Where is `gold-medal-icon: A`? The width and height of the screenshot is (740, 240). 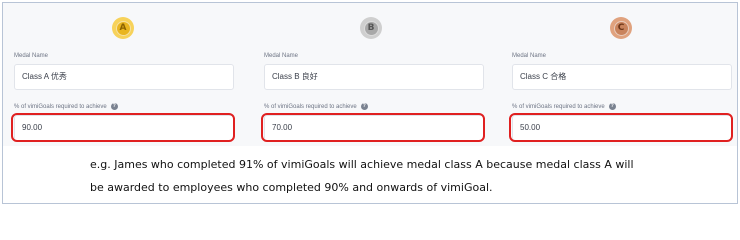
gold-medal-icon: A is located at coordinates (123, 28).